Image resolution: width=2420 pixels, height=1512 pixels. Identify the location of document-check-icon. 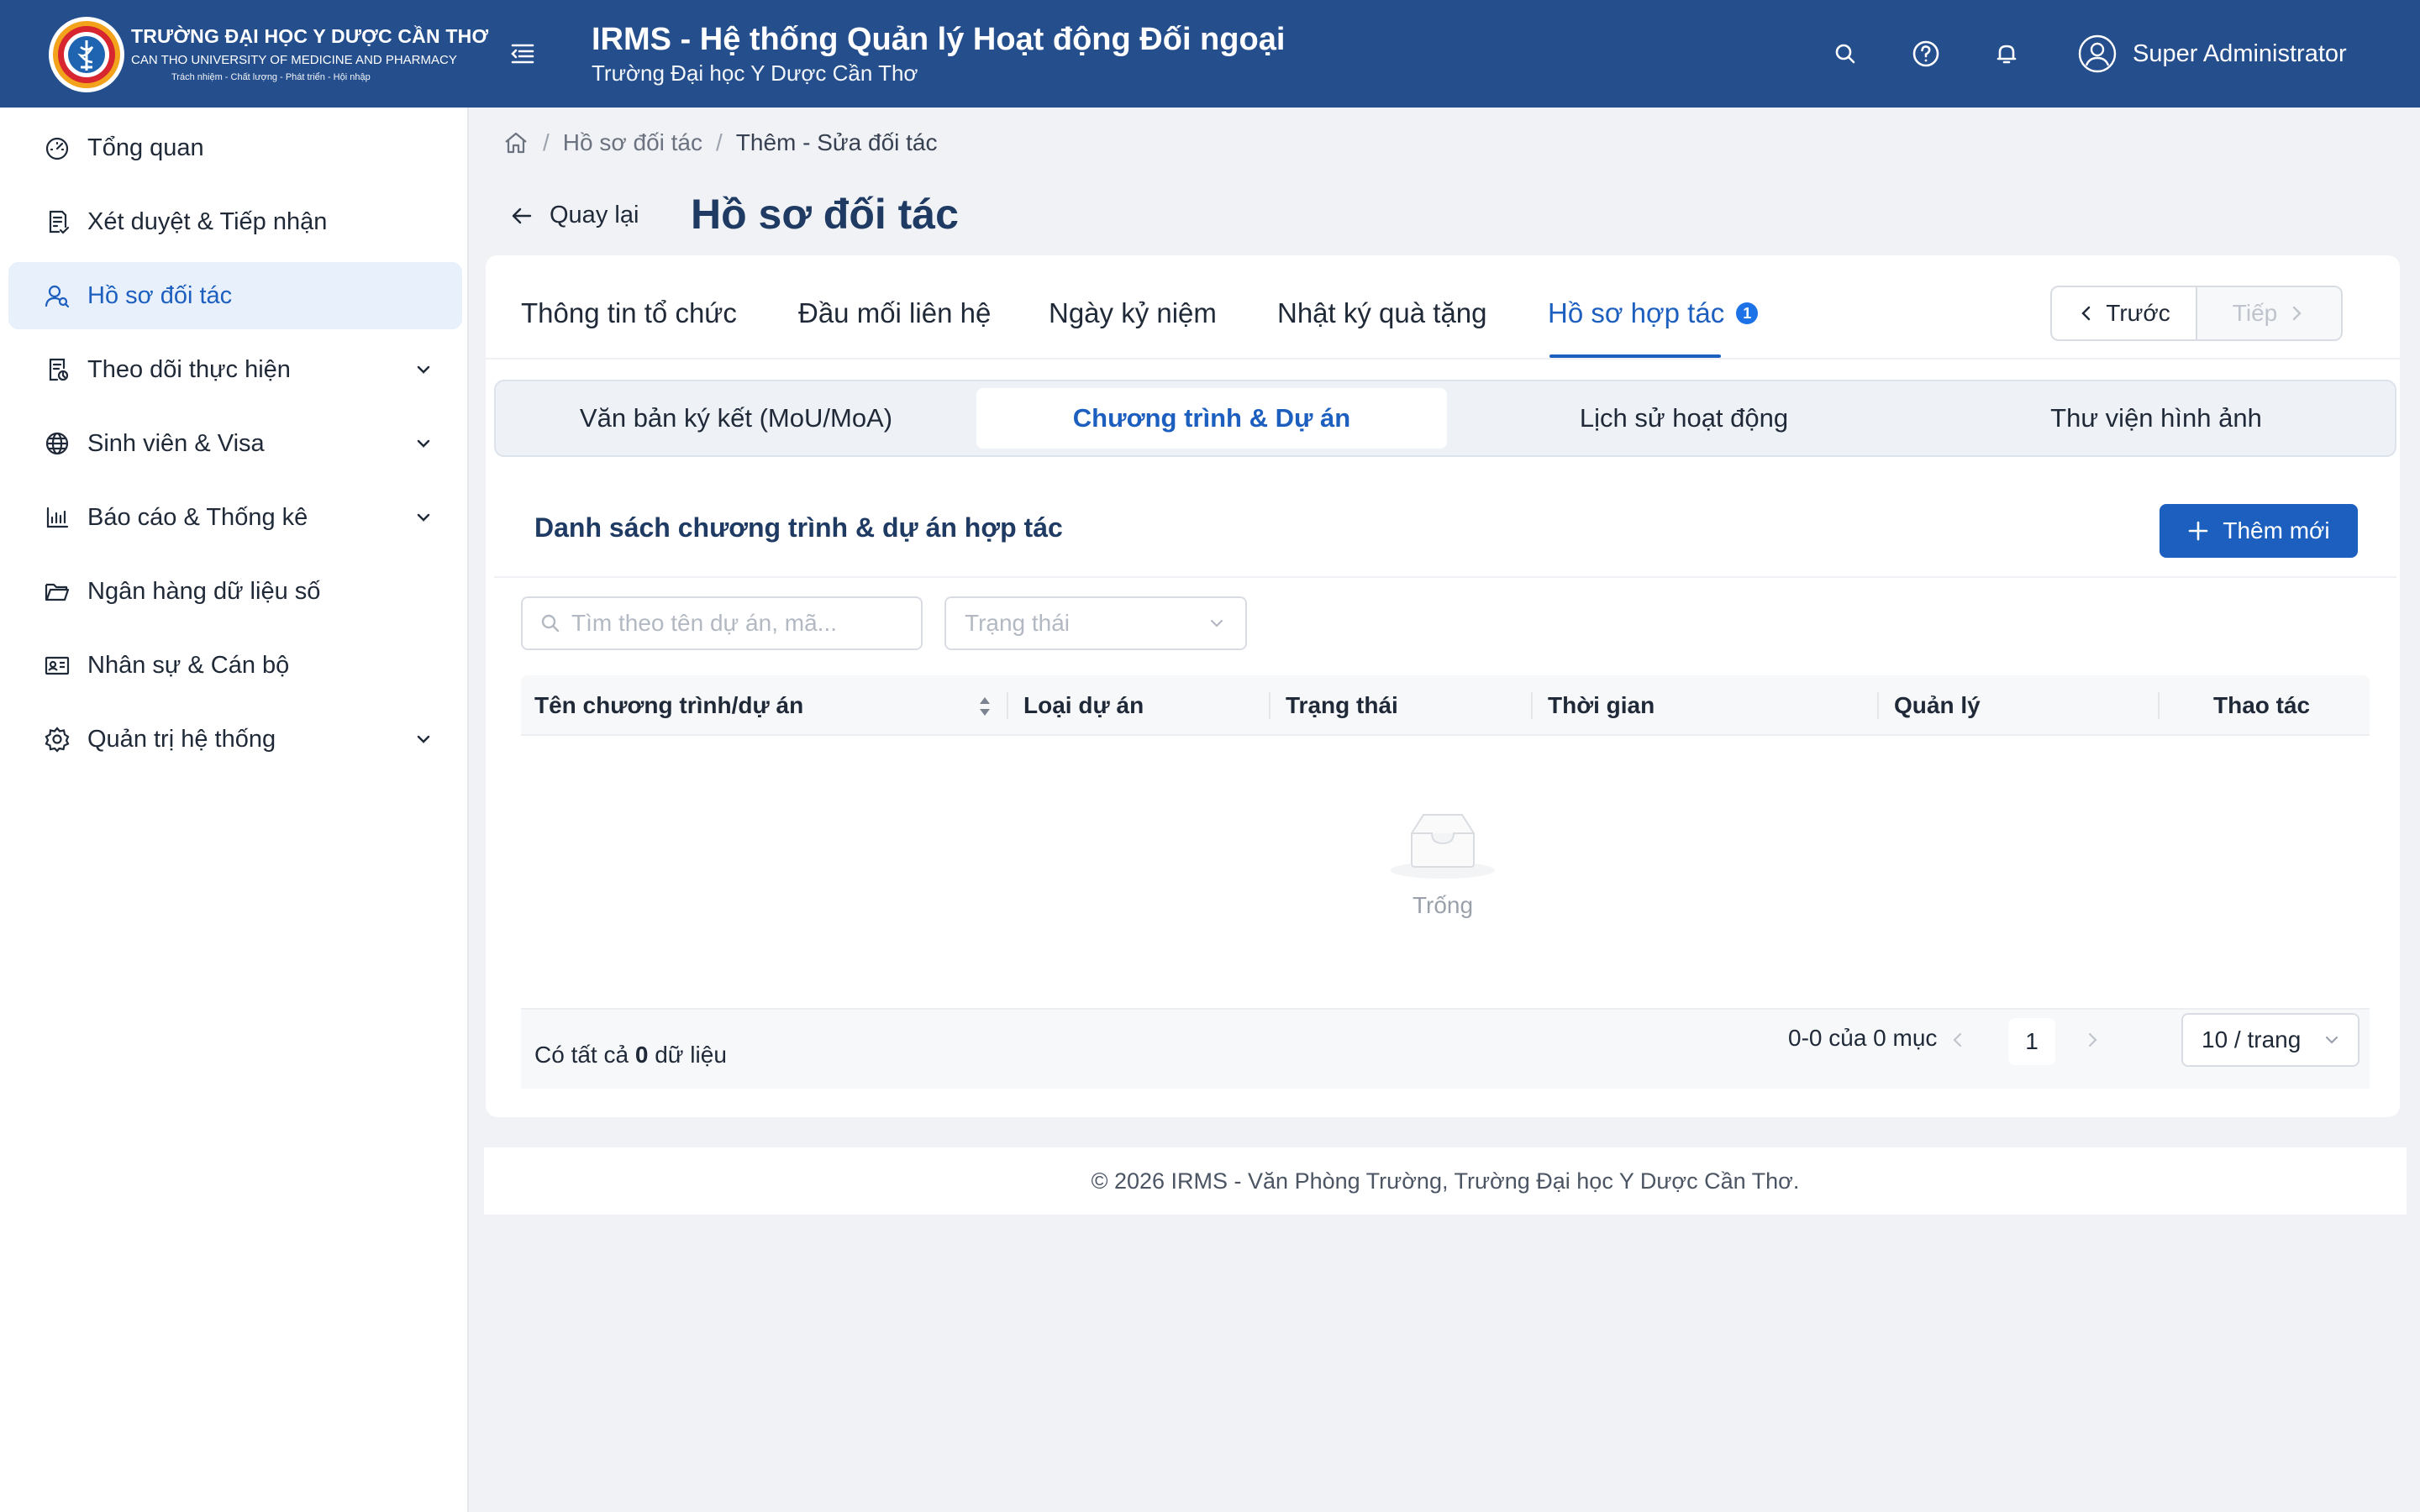
(58, 221).